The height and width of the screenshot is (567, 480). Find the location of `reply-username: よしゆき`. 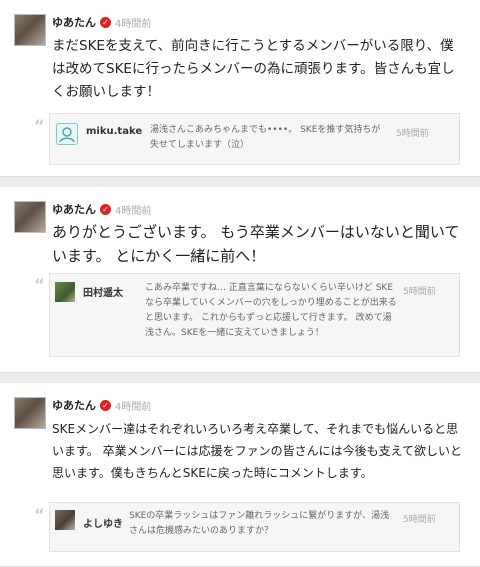

reply-username: よしゆき is located at coordinates (106, 533).